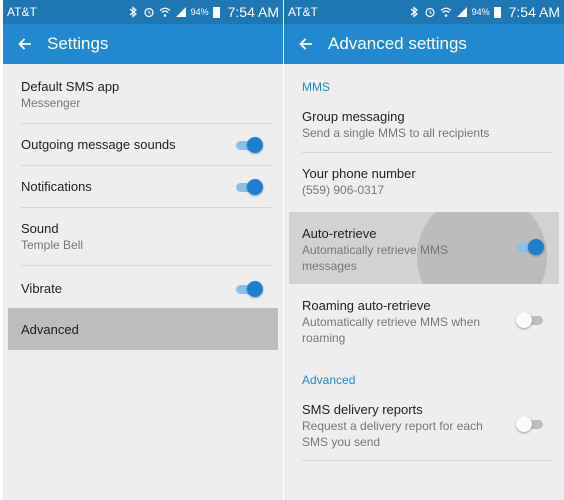 This screenshot has width=564, height=500. What do you see at coordinates (143, 44) in the screenshot?
I see `toolbar: Settings` at bounding box center [143, 44].